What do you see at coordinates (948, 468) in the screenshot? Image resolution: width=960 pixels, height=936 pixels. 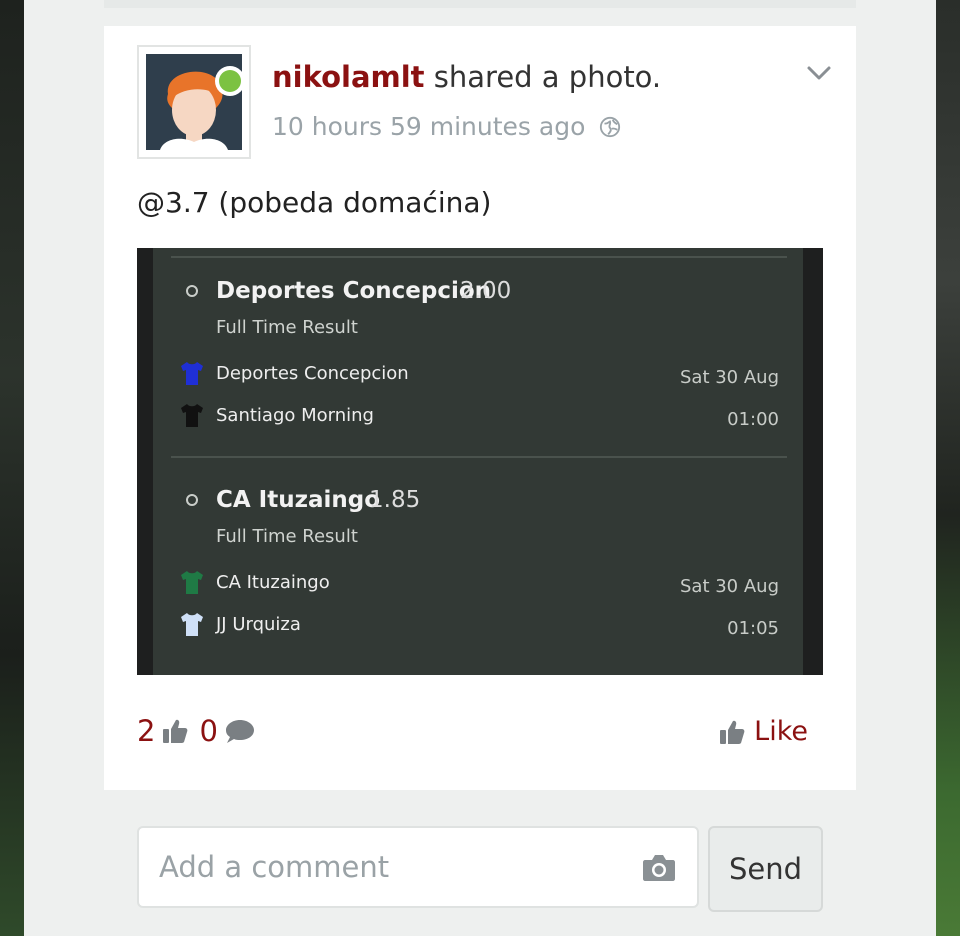 I see `background-right` at bounding box center [948, 468].